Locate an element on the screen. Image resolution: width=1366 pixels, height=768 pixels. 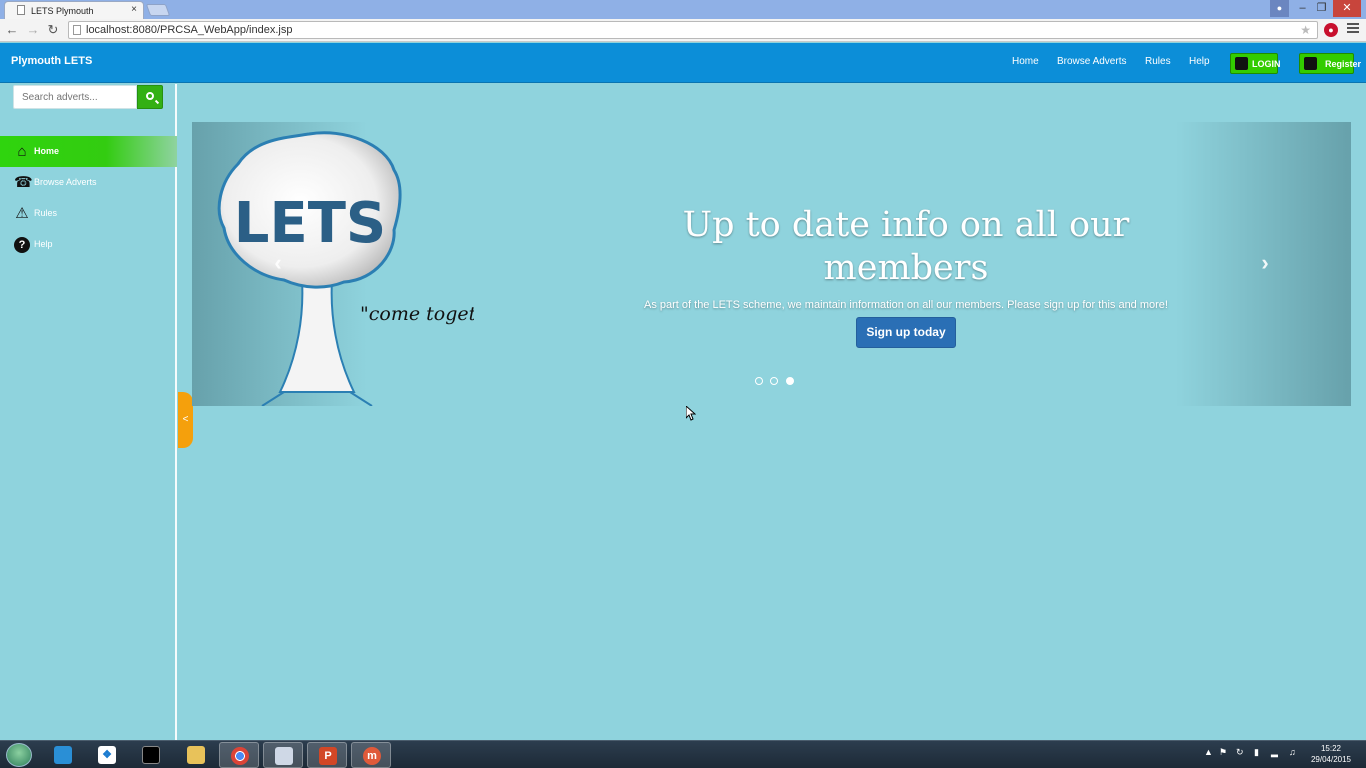
sync-icon: ↻ is located at coordinates (1241, 752).